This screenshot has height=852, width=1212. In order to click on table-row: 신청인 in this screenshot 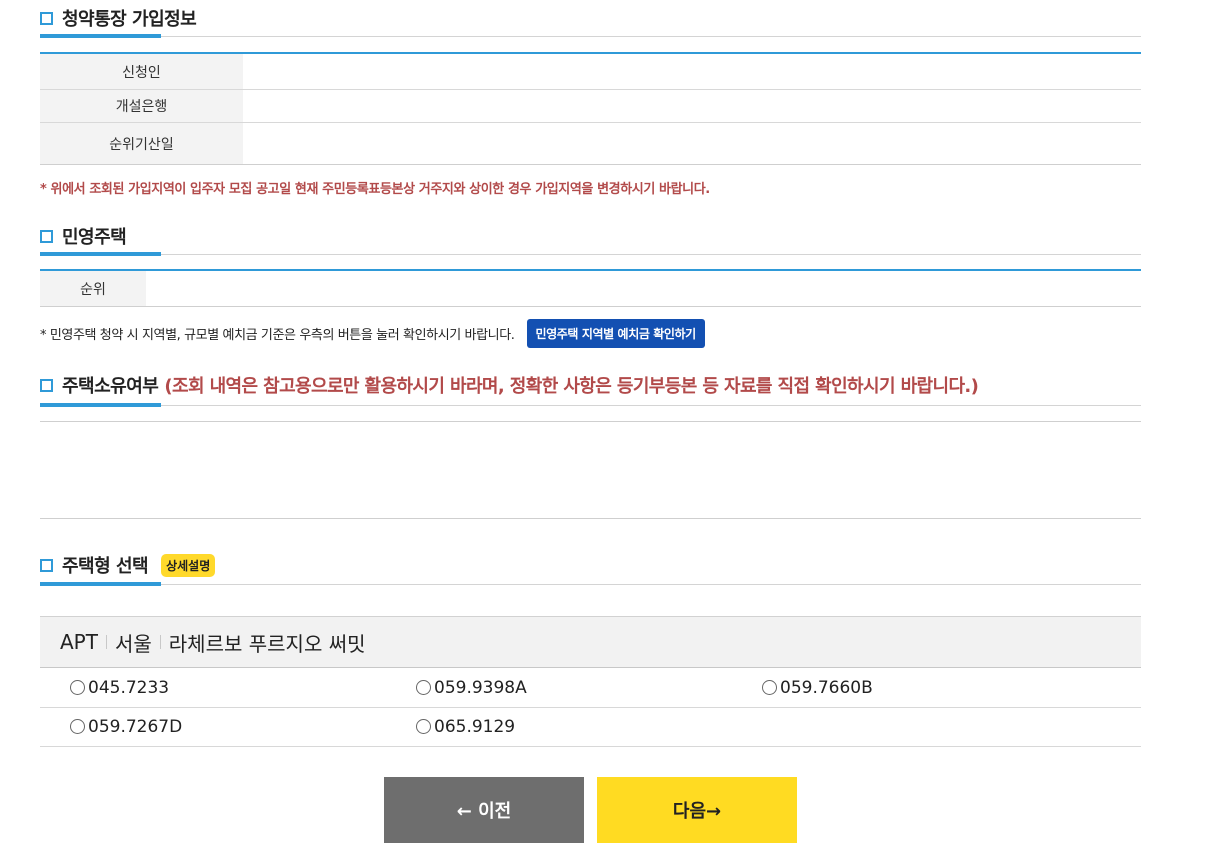, I will do `click(590, 72)`.